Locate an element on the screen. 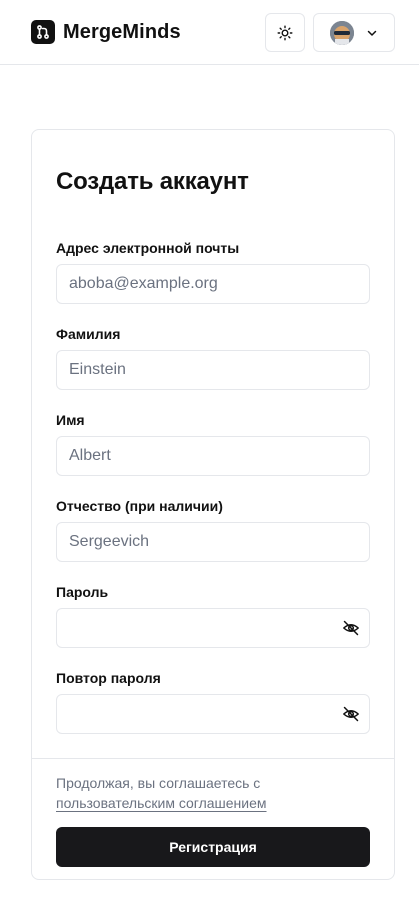 The height and width of the screenshot is (910, 419). chevron-down-icon is located at coordinates (372, 33).